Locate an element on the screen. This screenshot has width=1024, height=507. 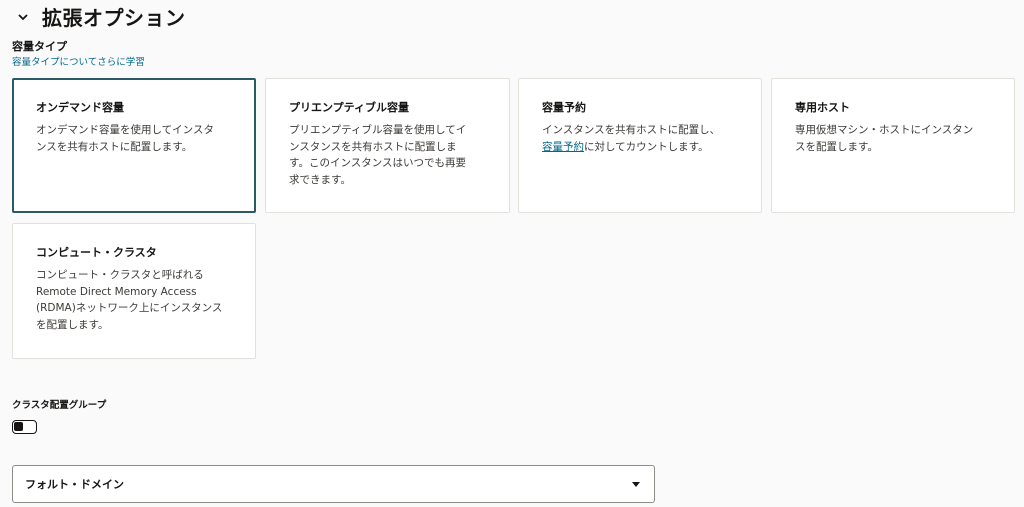
card-description-line: 求できます。 is located at coordinates (320, 179).